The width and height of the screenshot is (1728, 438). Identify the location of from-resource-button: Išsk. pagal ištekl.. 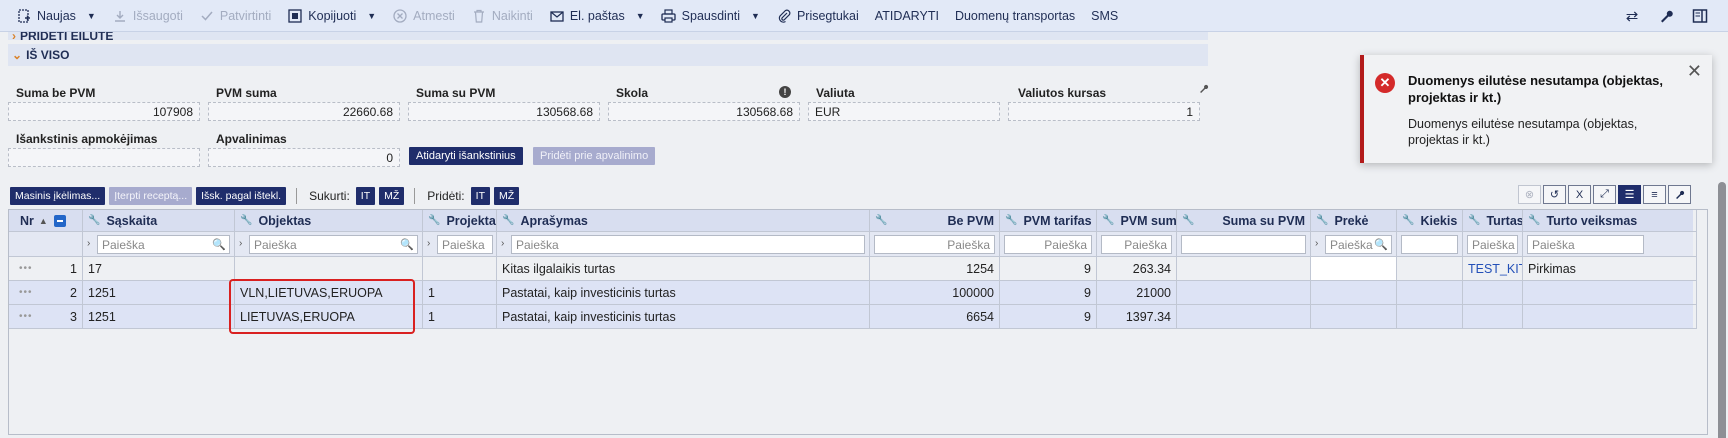
(241, 196).